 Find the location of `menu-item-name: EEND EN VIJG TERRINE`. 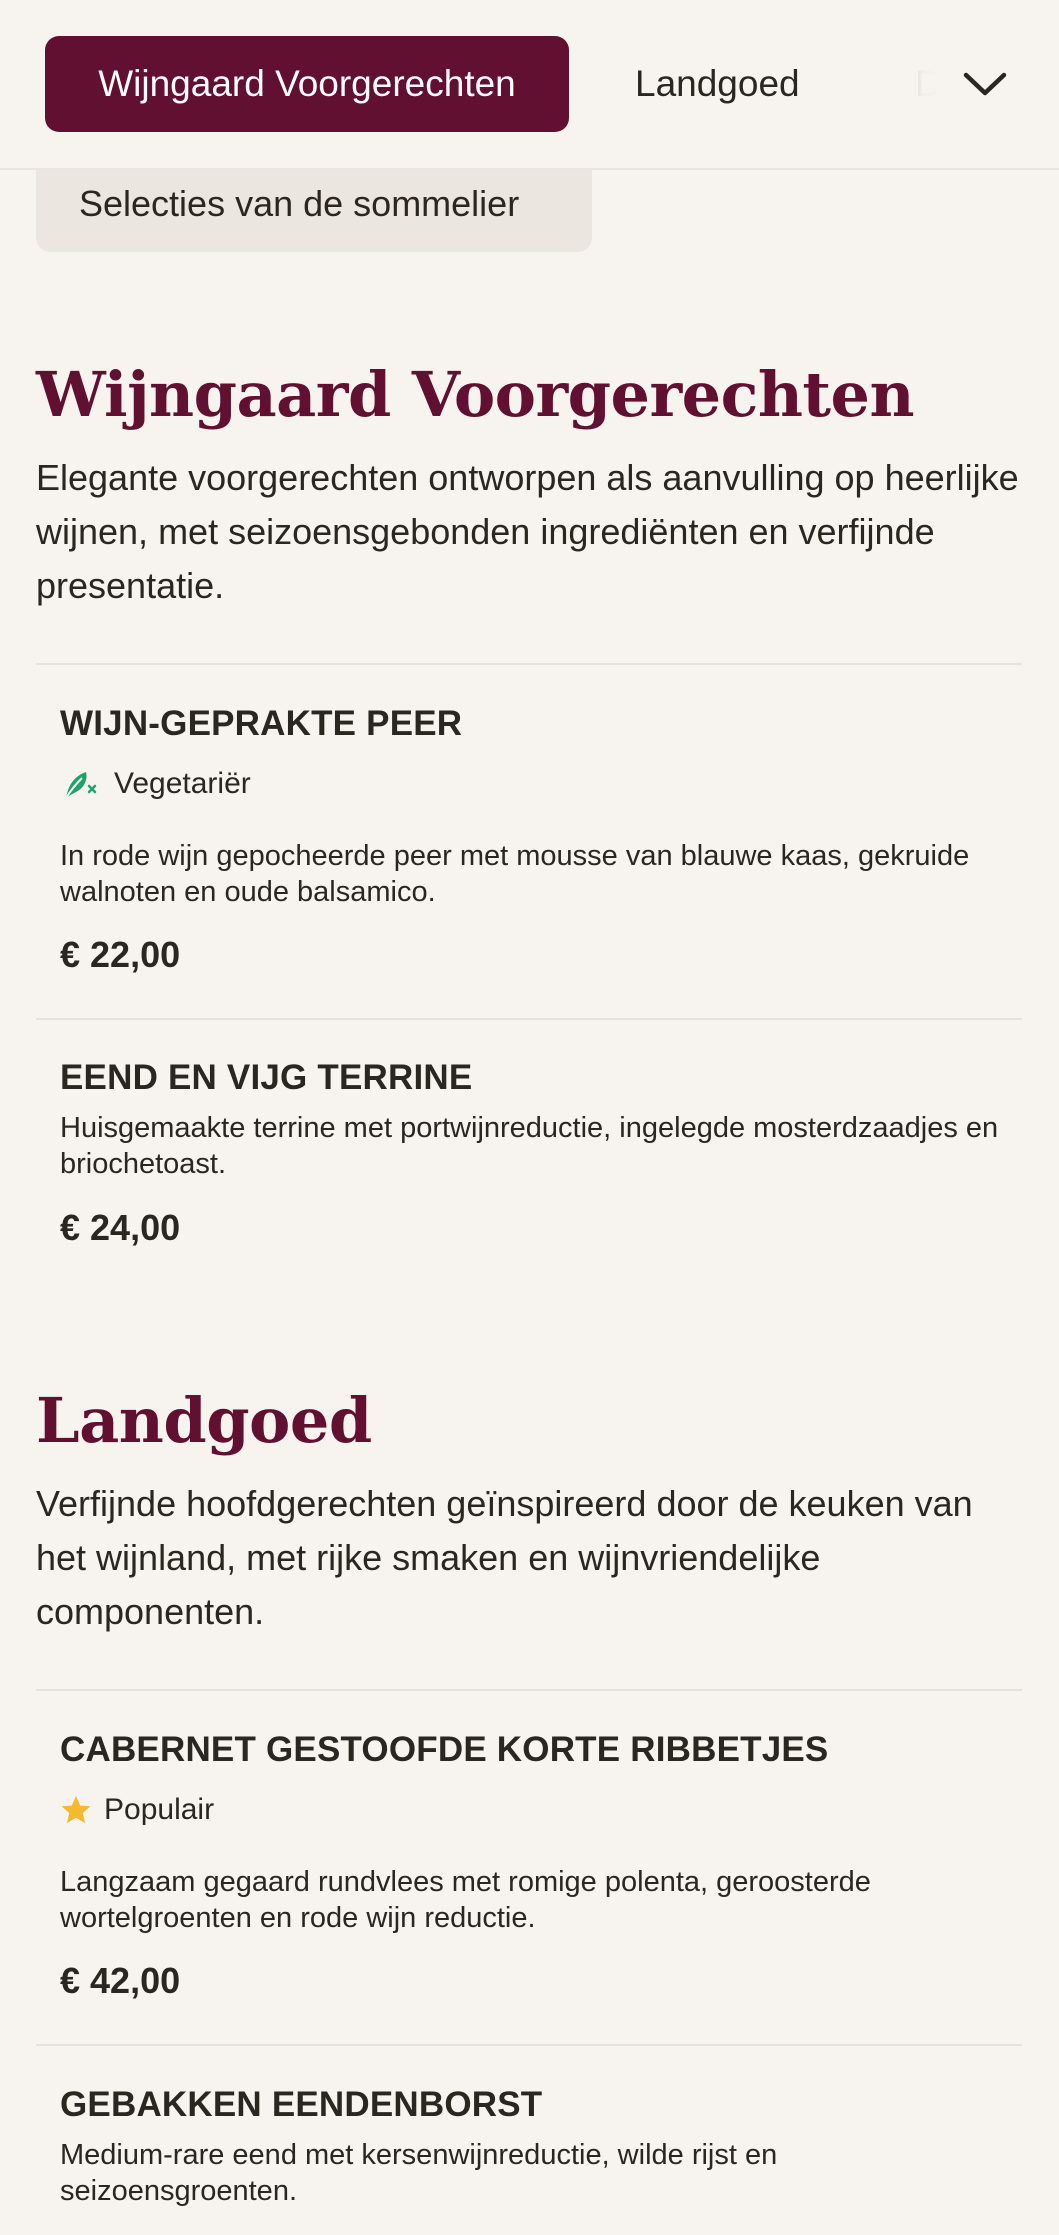

menu-item-name: EEND EN VIJG TERRINE is located at coordinates (266, 1077).